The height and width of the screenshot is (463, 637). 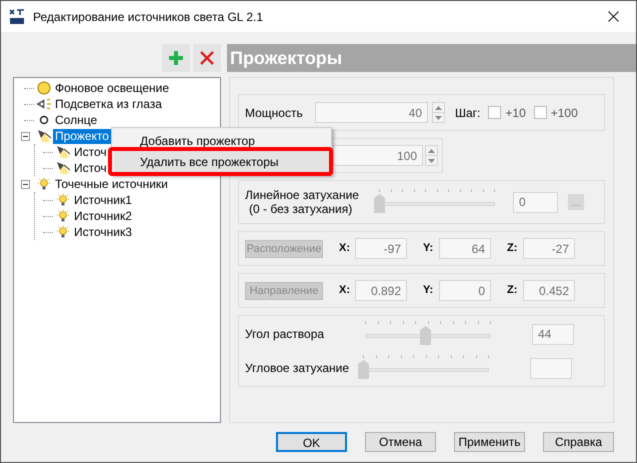 What do you see at coordinates (111, 184) in the screenshot?
I see `tree-item: Точечные источники` at bounding box center [111, 184].